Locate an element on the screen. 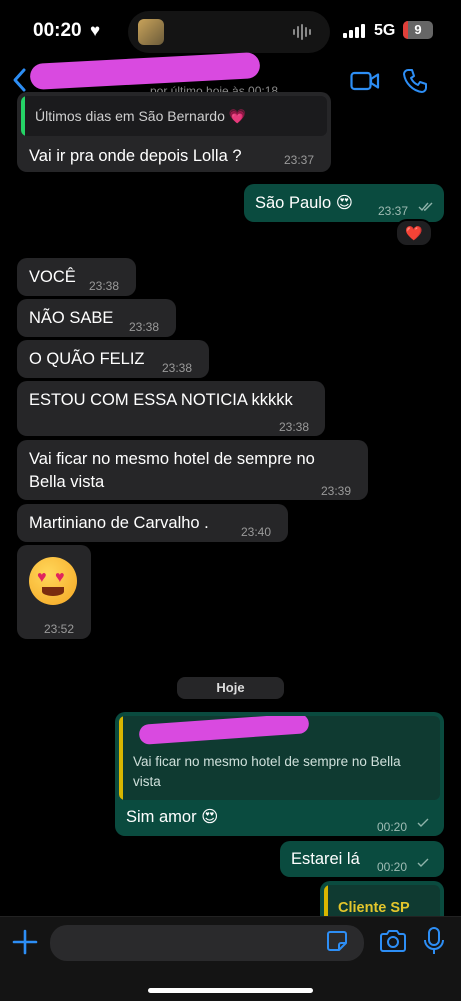 This screenshot has width=461, height=1001. sticker-icon is located at coordinates (337, 941).